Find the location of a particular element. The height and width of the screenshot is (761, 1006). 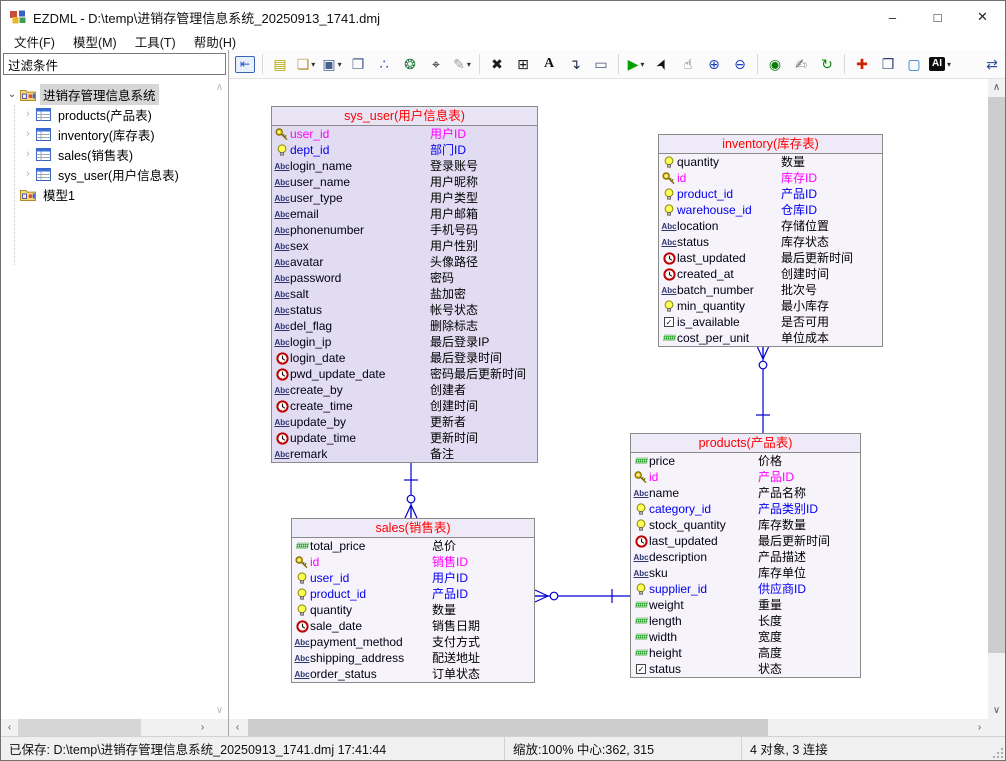

close-button: ✕ is located at coordinates (982, 17).